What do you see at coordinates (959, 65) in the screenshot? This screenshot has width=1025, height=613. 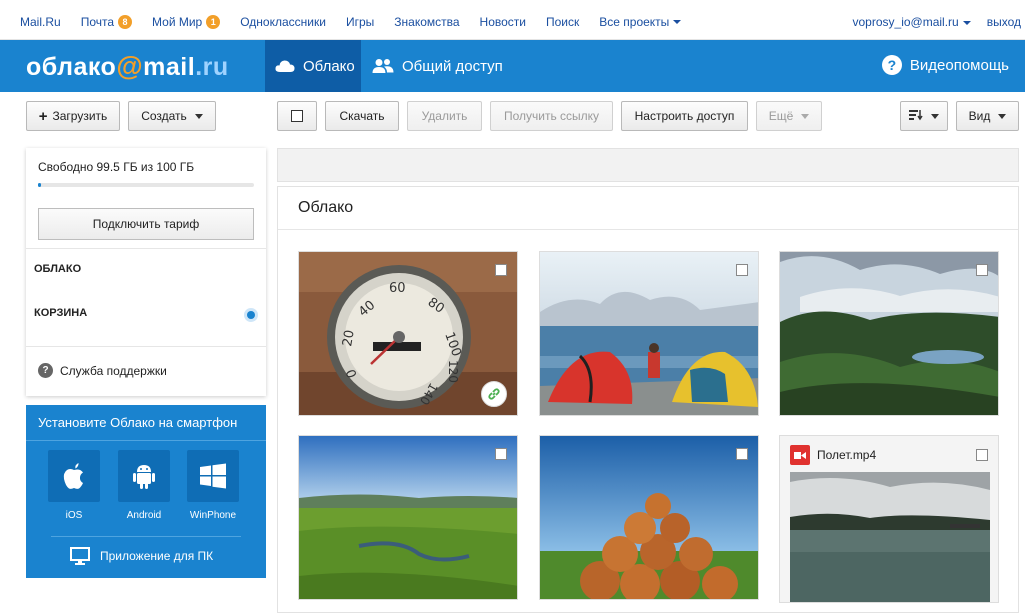 I see `video-help-label: Видеопомощь` at bounding box center [959, 65].